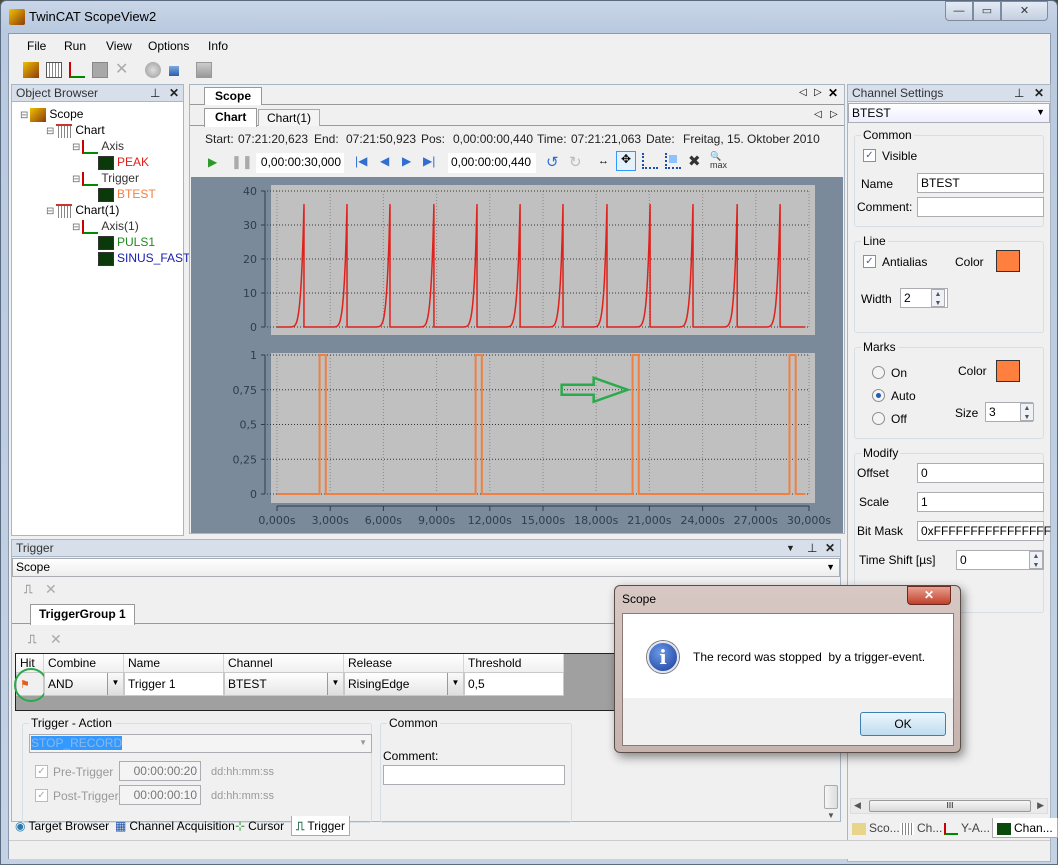 This screenshot has width=1058, height=865. Describe the element at coordinates (406, 161) in the screenshot. I see `next-icon: ▶` at that location.